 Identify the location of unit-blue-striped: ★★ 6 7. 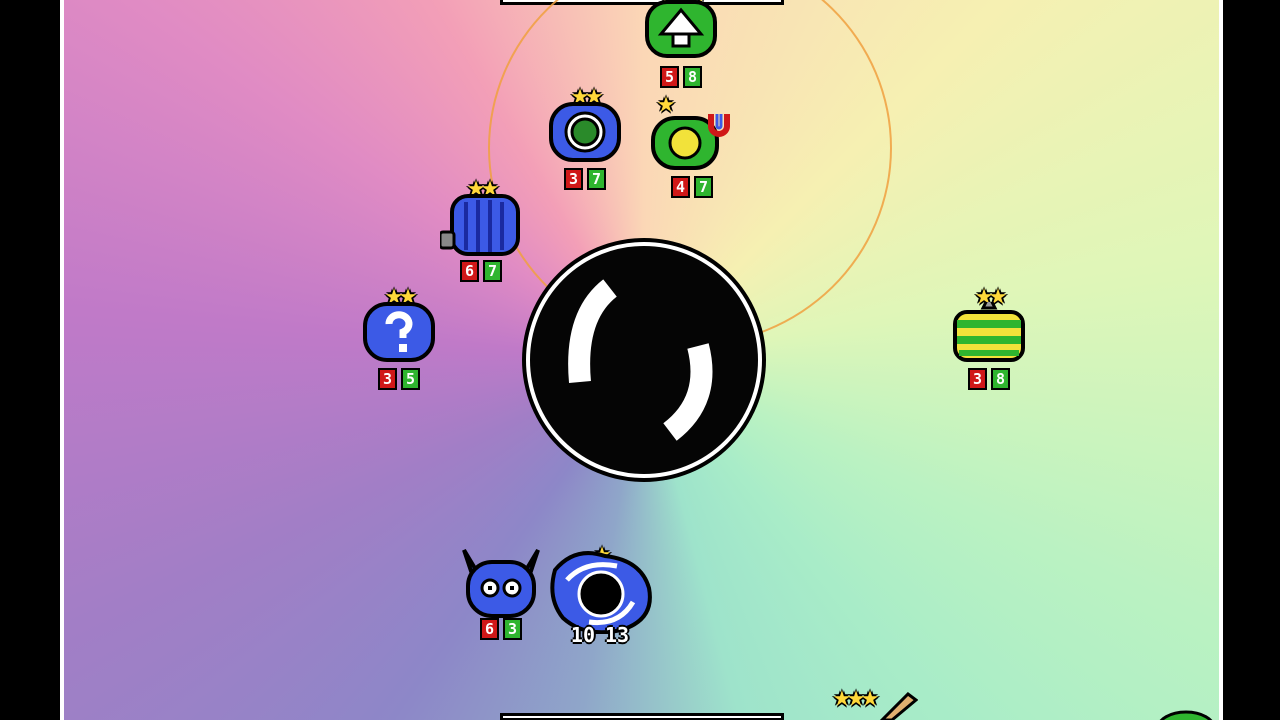
(481, 227).